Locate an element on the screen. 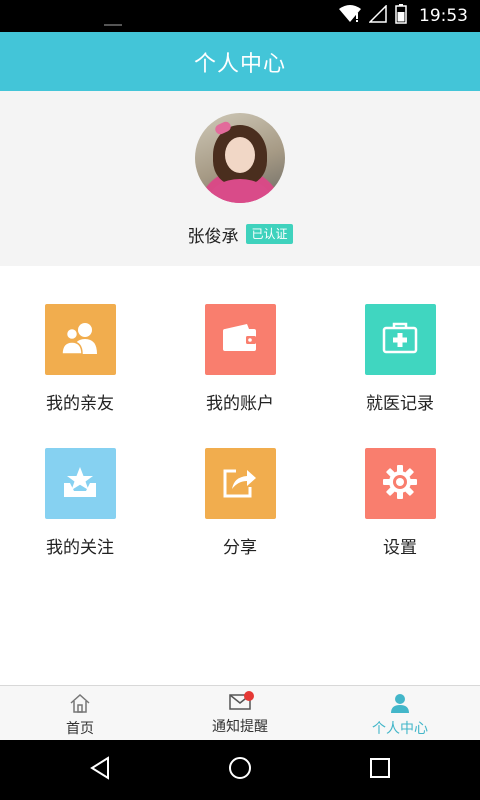 Image resolution: width=480 pixels, height=800 pixels. user-line: 张俊承 已认证 is located at coordinates (240, 234).